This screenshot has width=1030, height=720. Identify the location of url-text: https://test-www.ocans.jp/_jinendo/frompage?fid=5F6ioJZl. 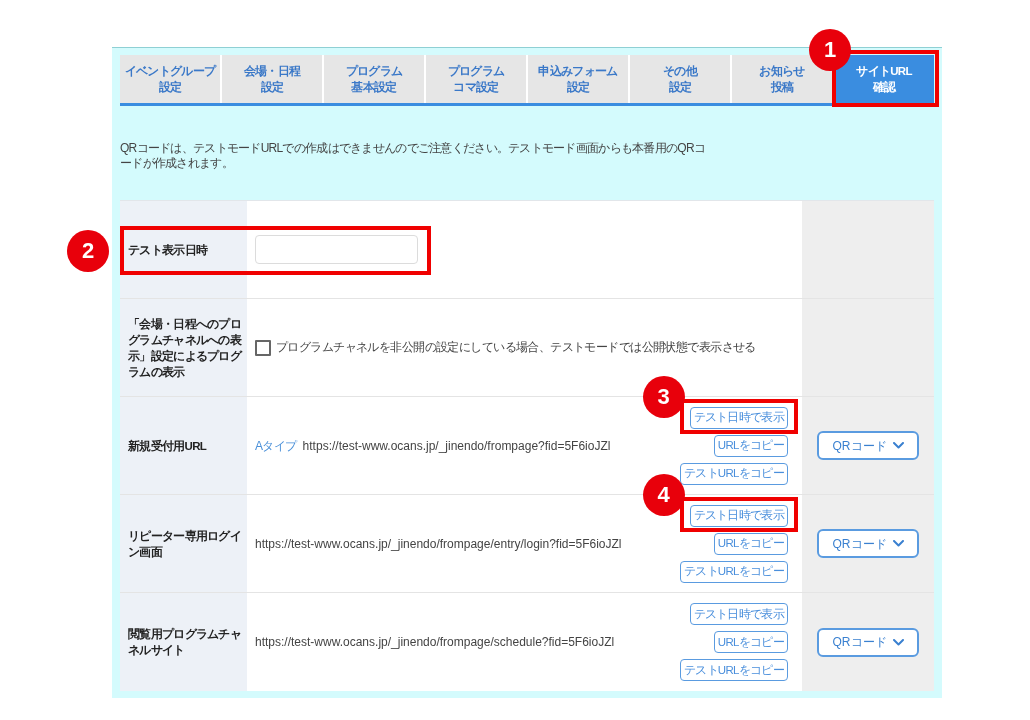
(456, 446).